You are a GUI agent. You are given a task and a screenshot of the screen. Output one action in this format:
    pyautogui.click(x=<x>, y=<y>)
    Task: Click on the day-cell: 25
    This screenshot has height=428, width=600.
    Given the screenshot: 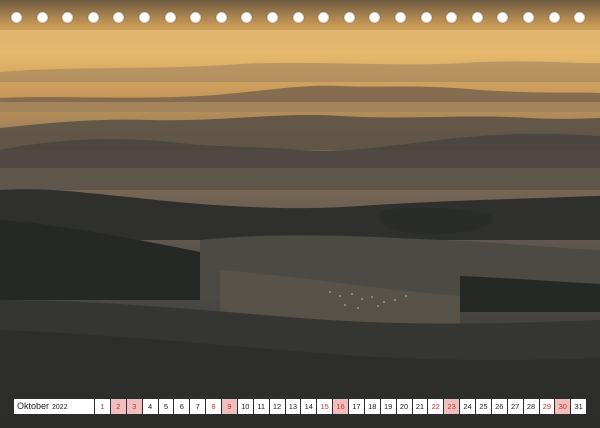 What is the action you would take?
    pyautogui.click(x=483, y=406)
    